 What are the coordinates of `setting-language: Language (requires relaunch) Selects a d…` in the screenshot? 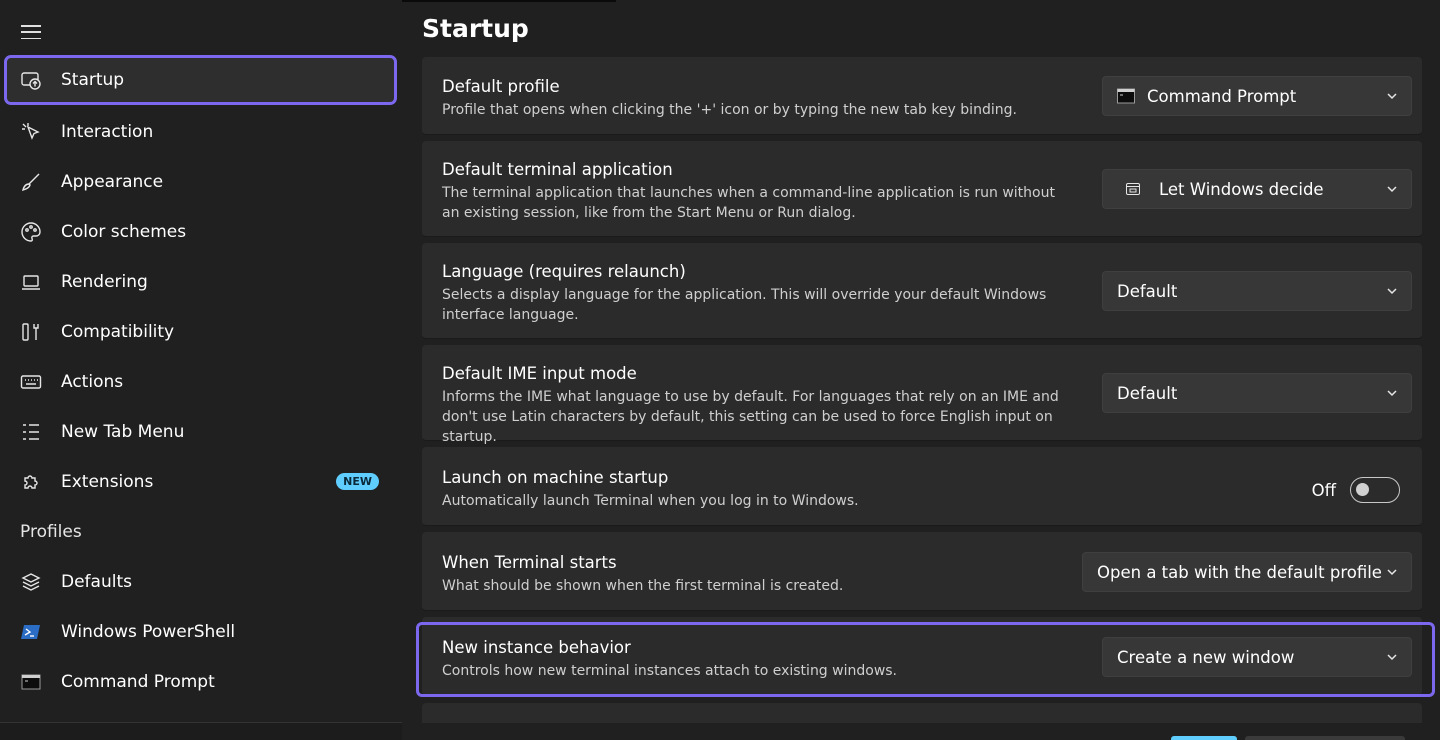 It's located at (922, 291).